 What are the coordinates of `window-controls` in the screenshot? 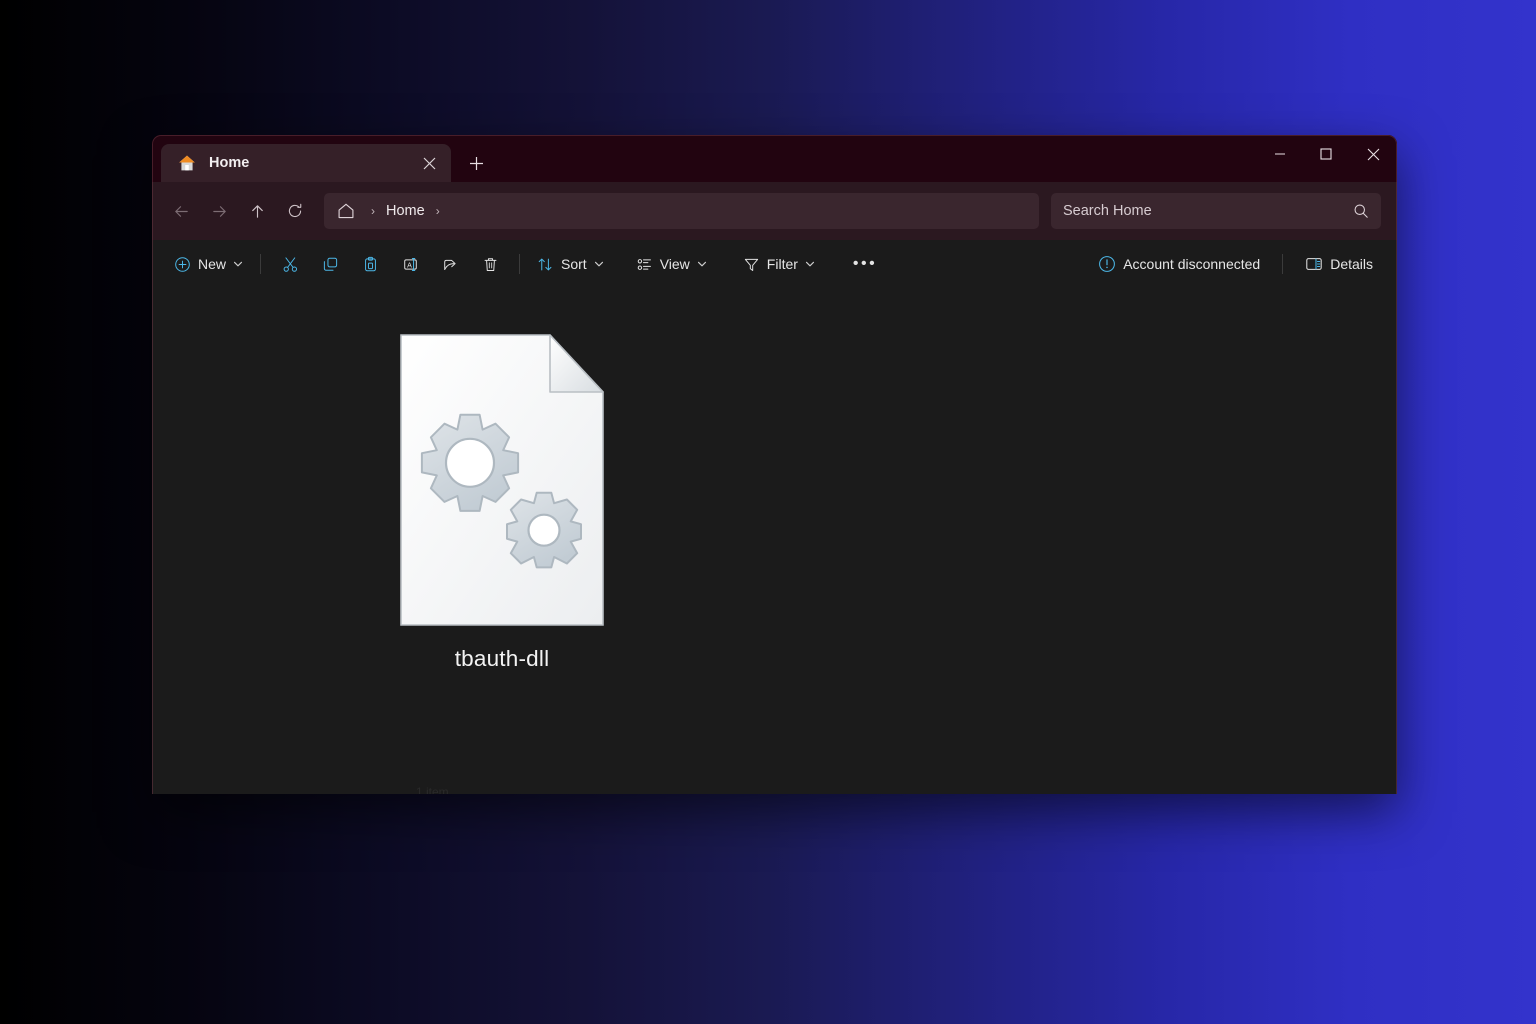 It's located at (1327, 154).